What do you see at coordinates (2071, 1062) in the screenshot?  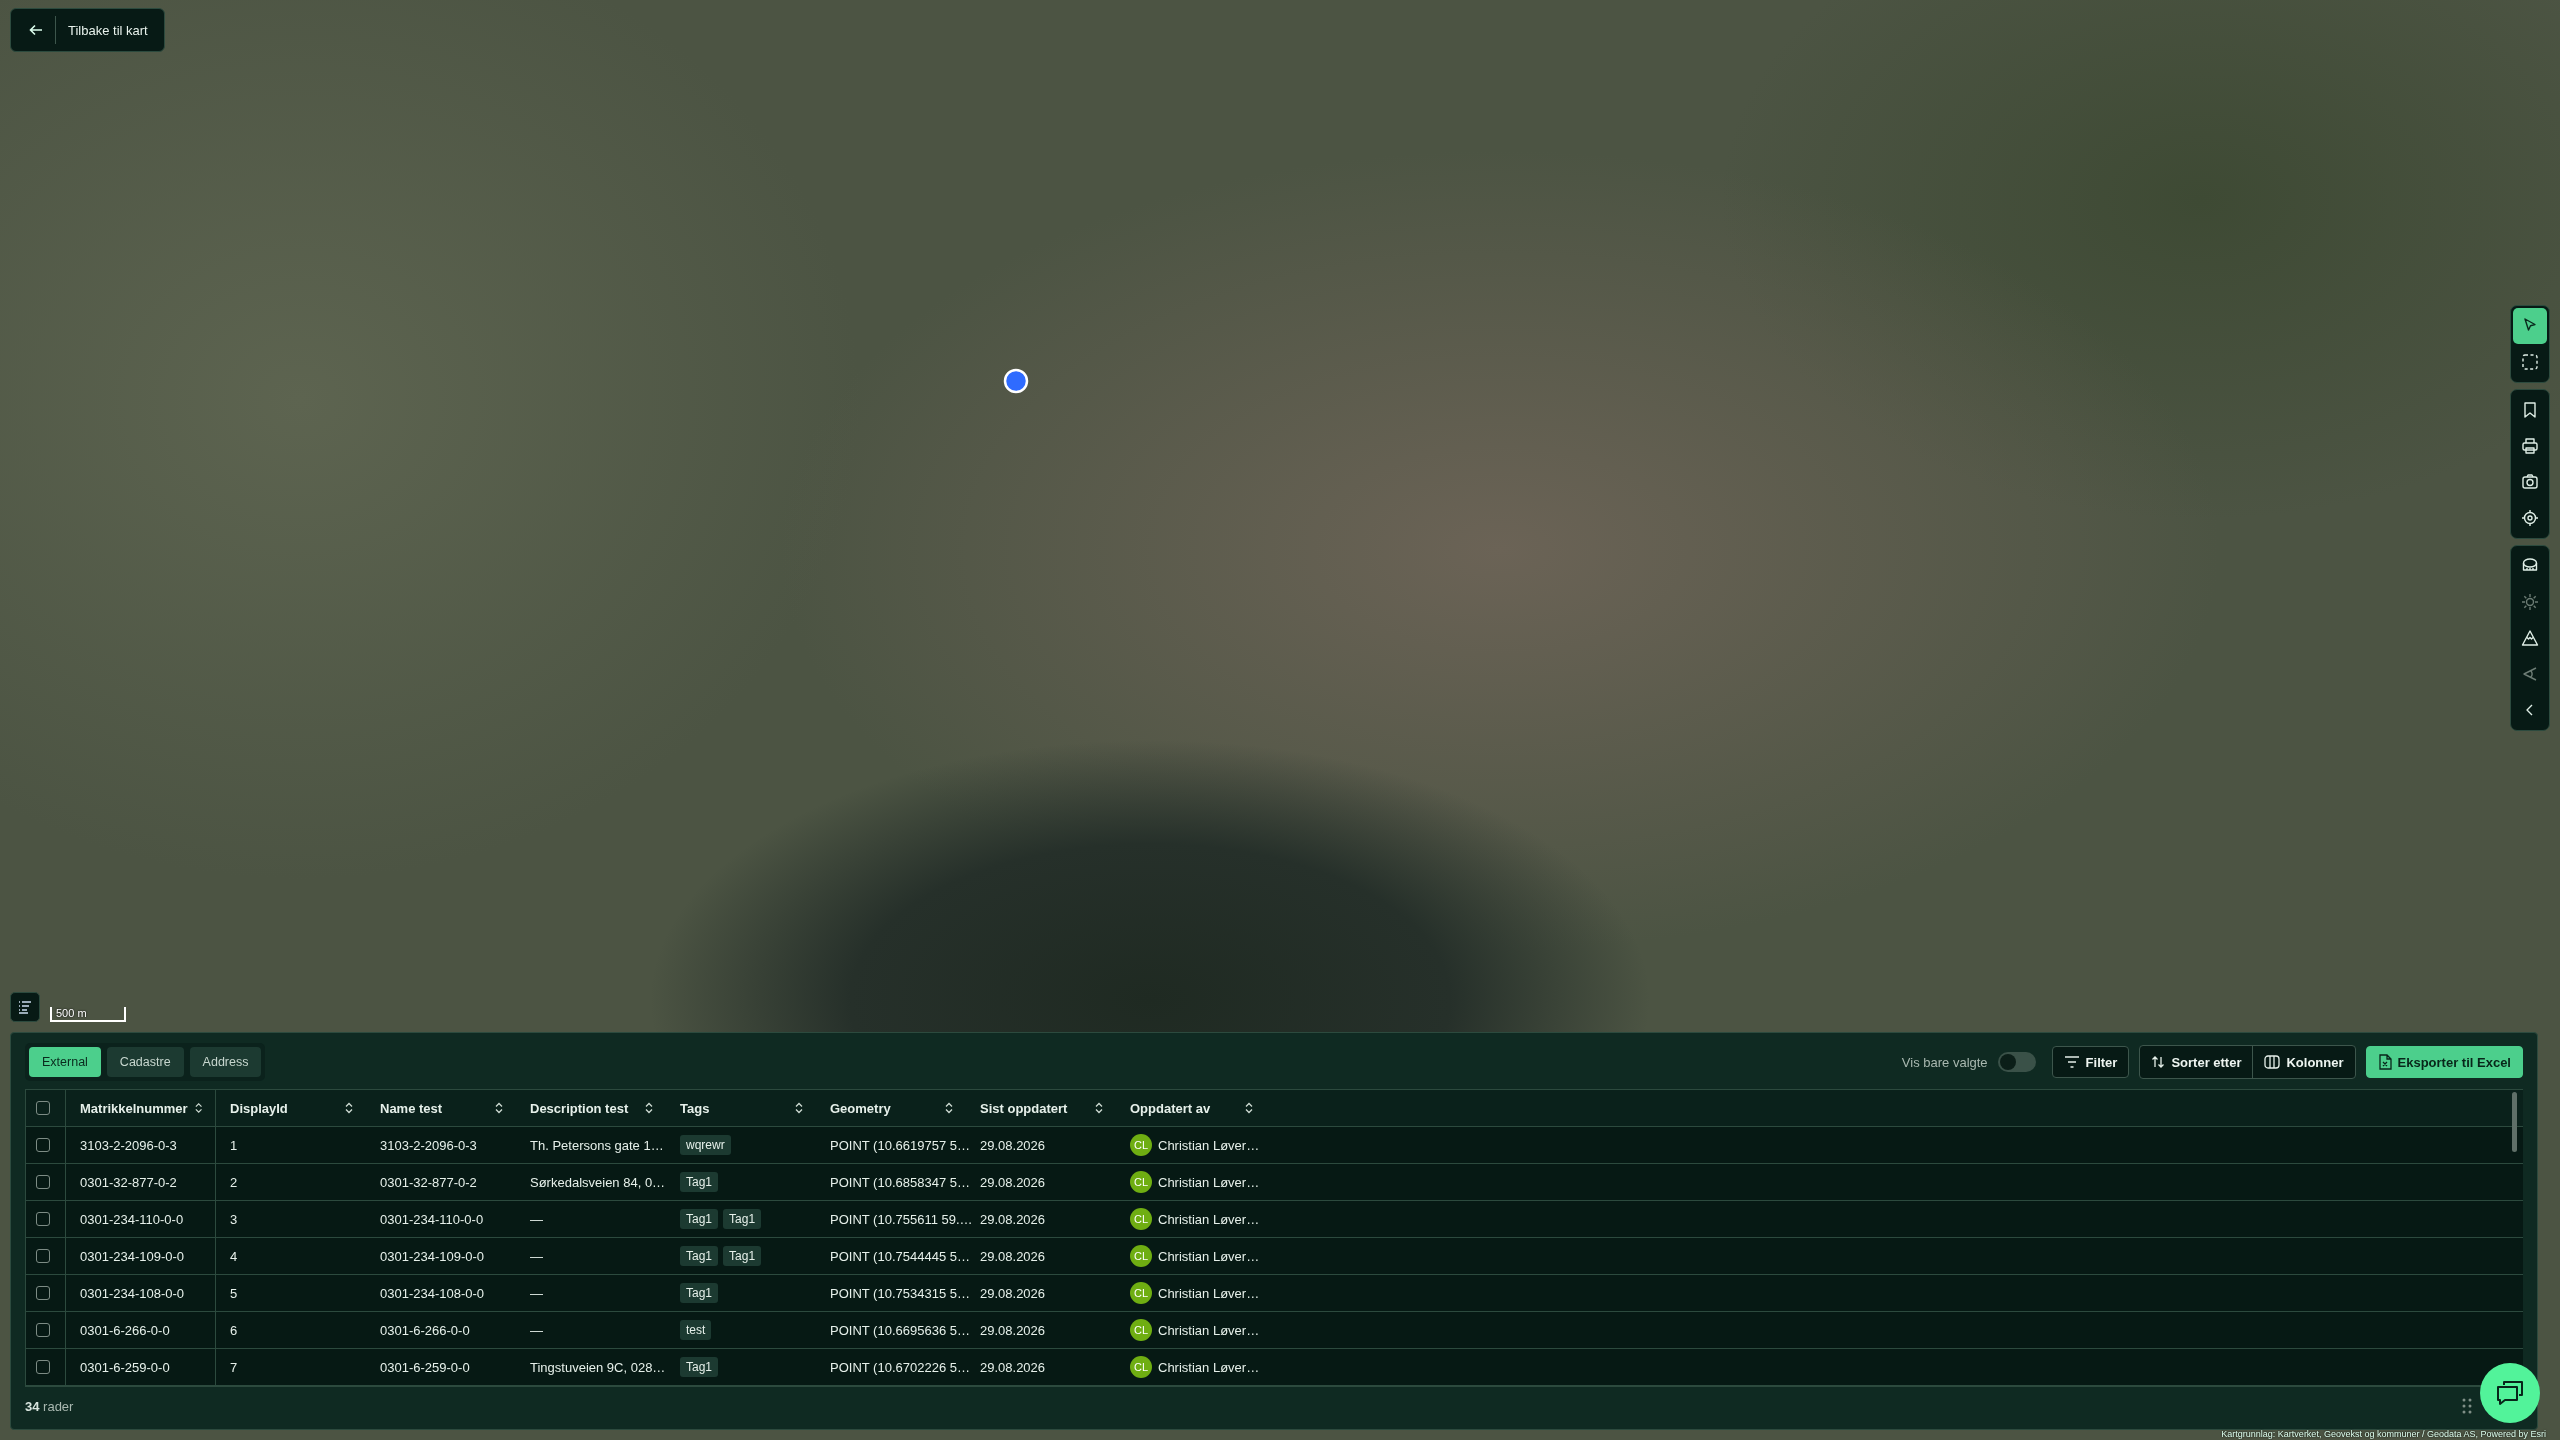 I see `filter-icon` at bounding box center [2071, 1062].